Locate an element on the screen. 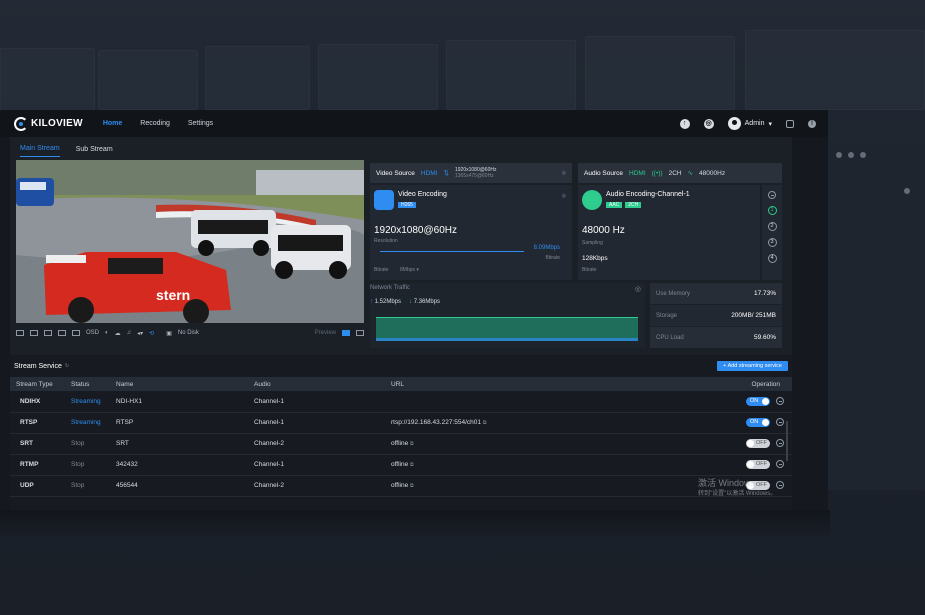  main-nav: Home Recoding Settings is located at coordinates (158, 123).